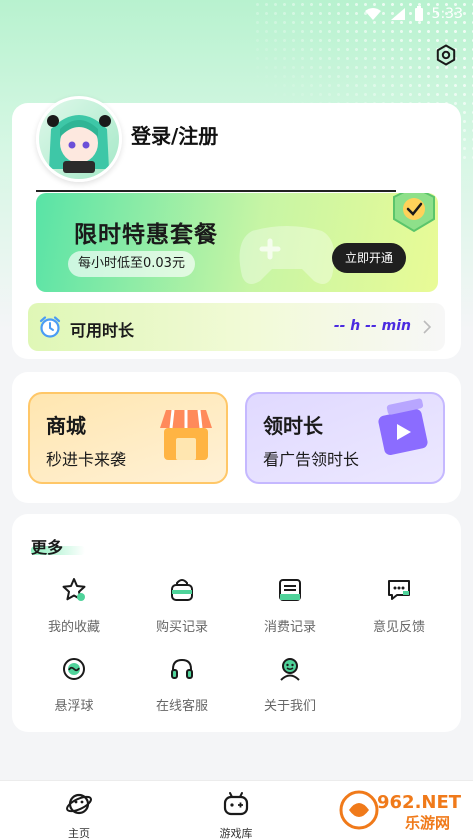 This screenshot has width=473, height=840. What do you see at coordinates (73, 627) in the screenshot?
I see `menu-item-label: 我的收藏` at bounding box center [73, 627].